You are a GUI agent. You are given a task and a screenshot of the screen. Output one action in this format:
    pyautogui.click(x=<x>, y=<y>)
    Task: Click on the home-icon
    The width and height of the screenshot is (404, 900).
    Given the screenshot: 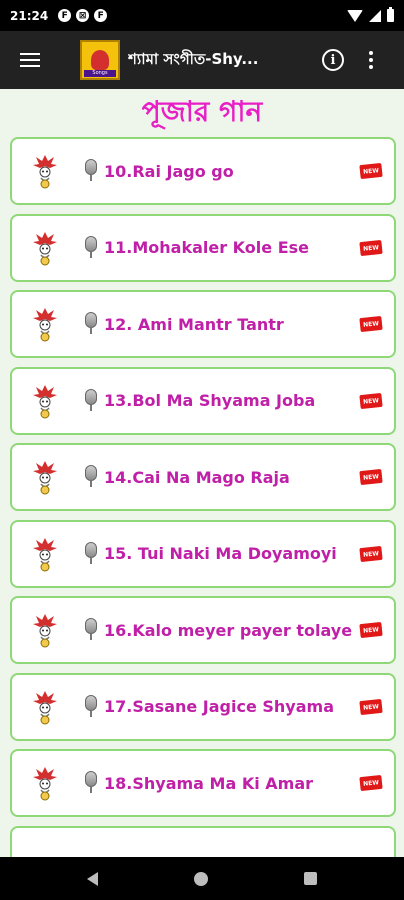 What is the action you would take?
    pyautogui.click(x=201, y=878)
    